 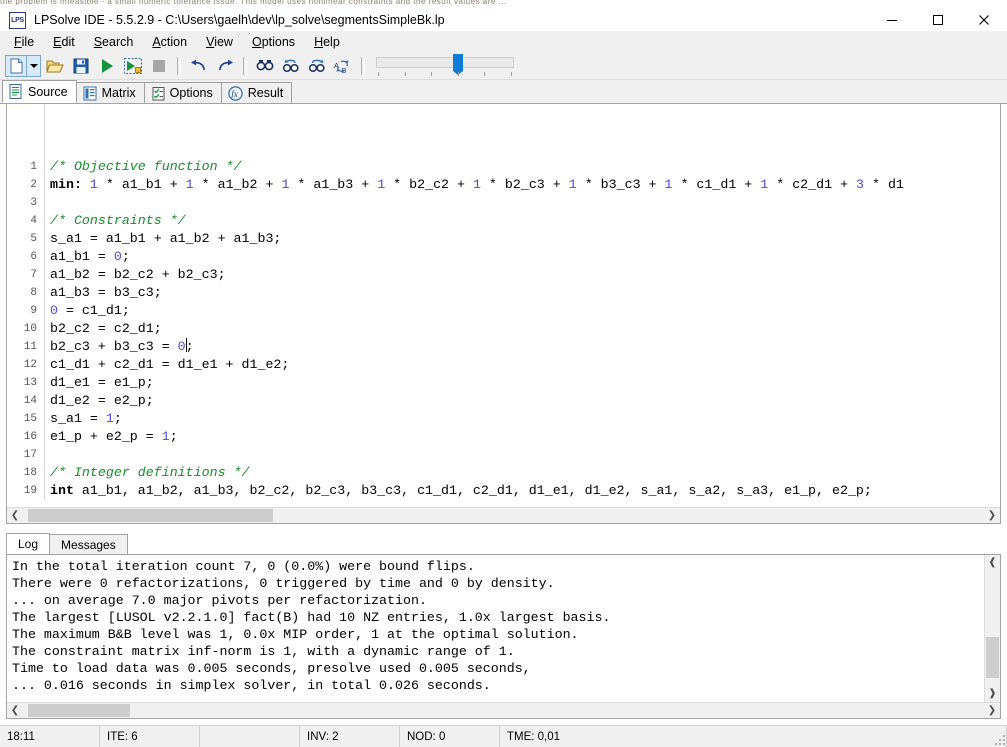 What do you see at coordinates (256, 41) in the screenshot?
I see `menu-options-label: O` at bounding box center [256, 41].